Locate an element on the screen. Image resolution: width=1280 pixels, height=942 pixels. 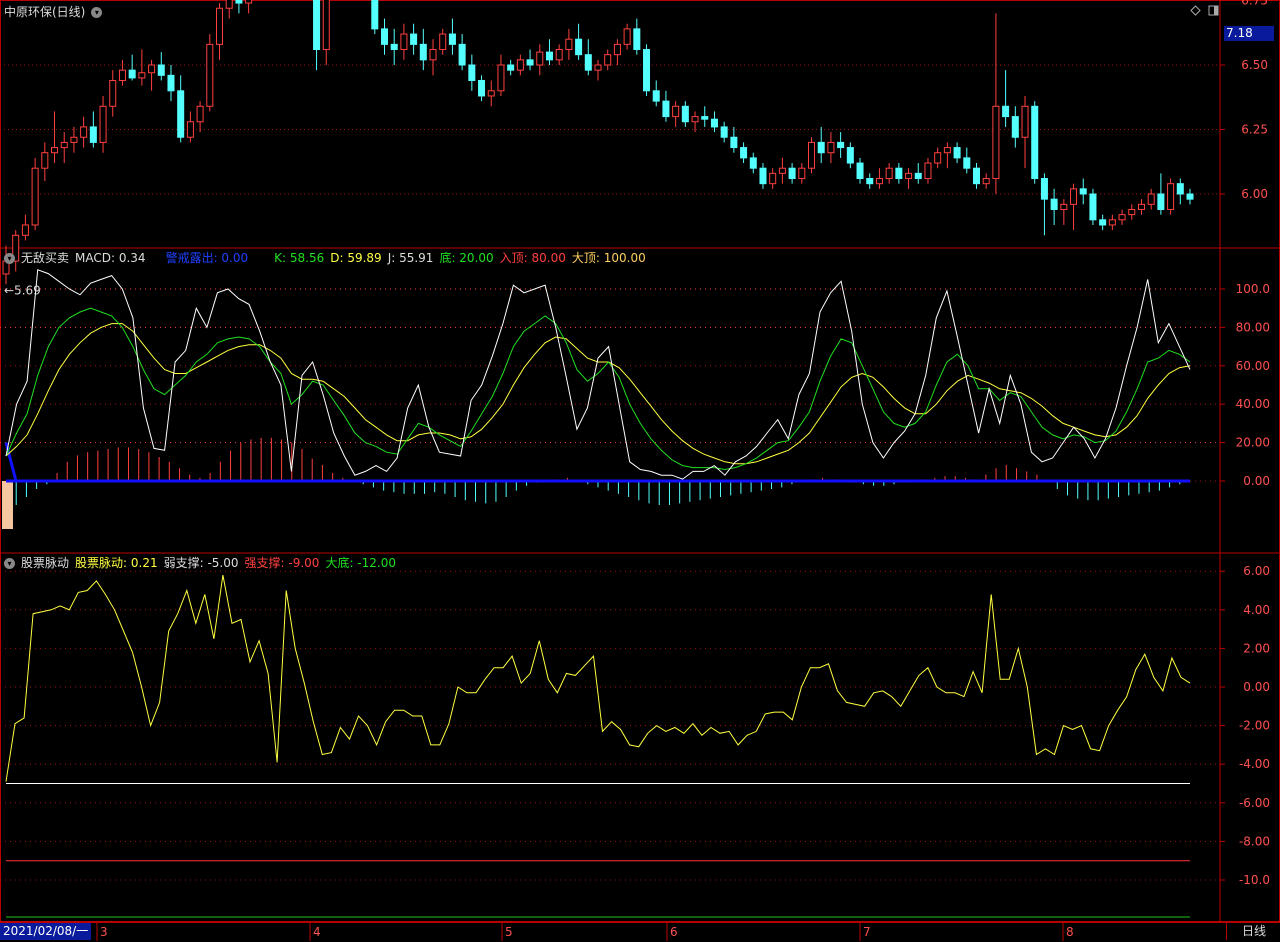
period-selector: 日线 is located at coordinates (1253, 931).